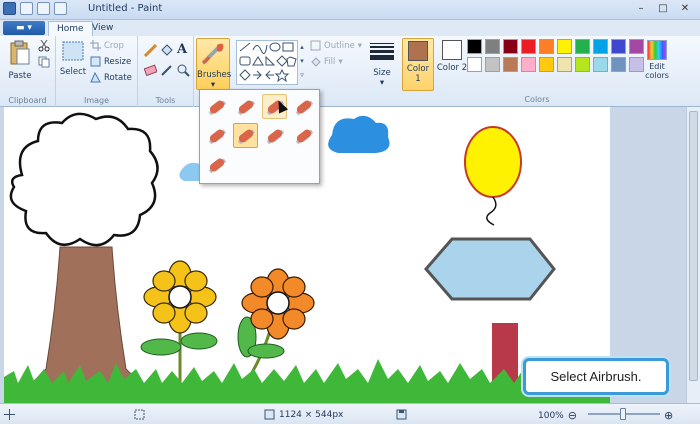 The image size is (700, 424). I want to click on crop-icon, so click(95, 45).